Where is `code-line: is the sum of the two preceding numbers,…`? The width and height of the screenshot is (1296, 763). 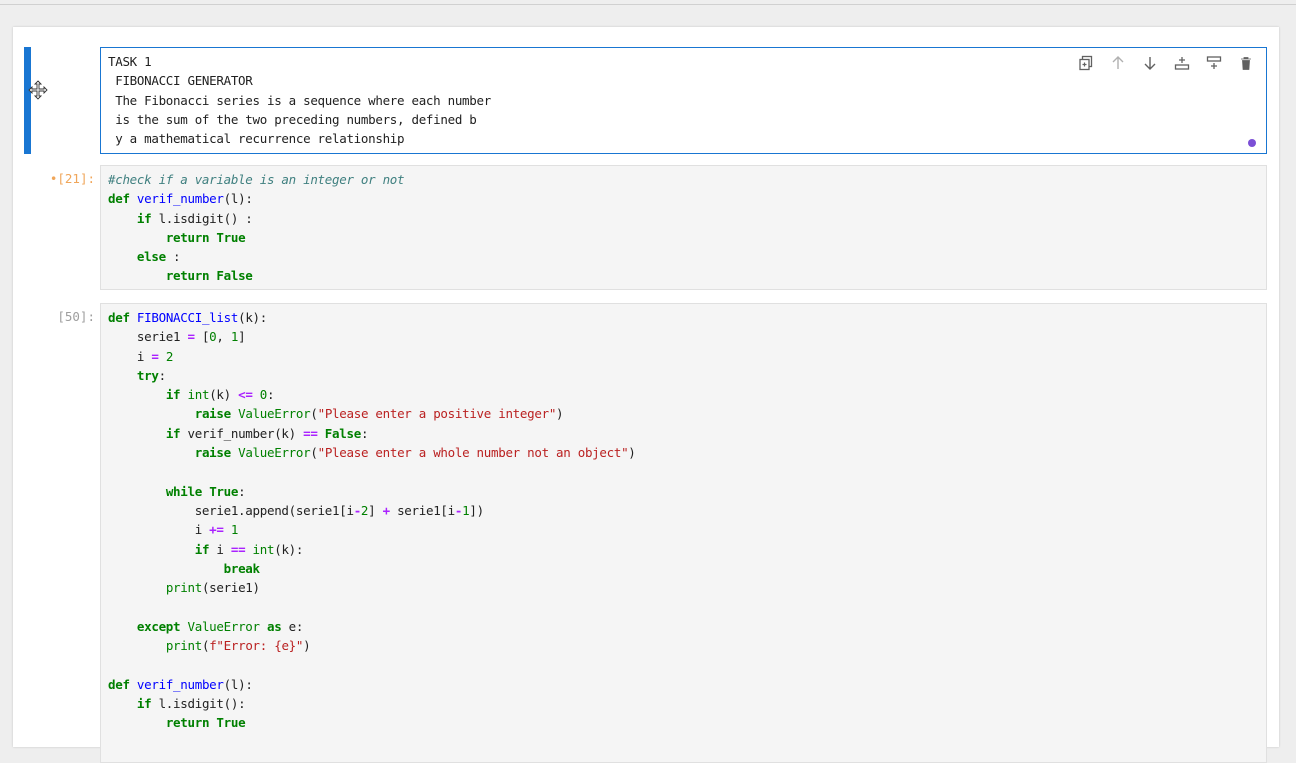 code-line: is the sum of the two preceding numbers,… is located at coordinates (292, 119).